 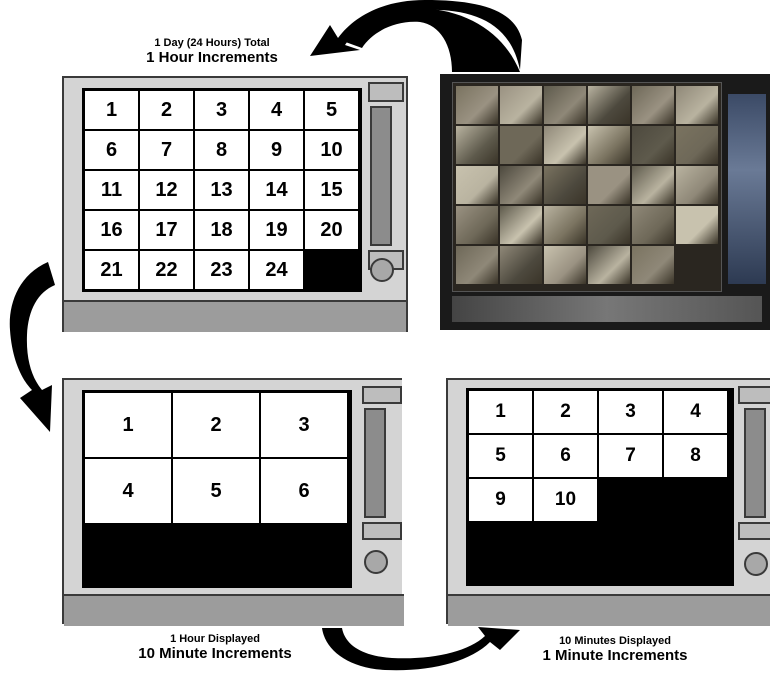 I want to click on day-cell-5: 5, so click(x=331, y=110).